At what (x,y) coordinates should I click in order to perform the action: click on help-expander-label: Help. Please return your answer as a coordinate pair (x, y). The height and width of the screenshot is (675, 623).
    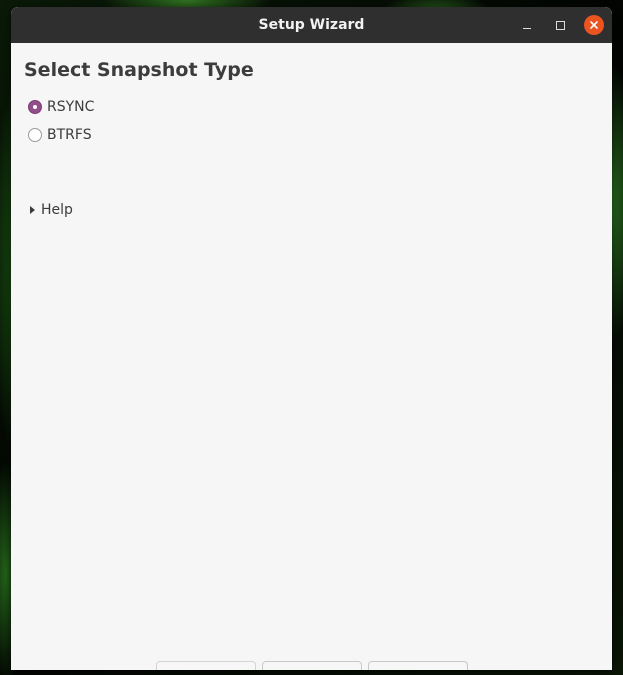
    Looking at the image, I should click on (57, 210).